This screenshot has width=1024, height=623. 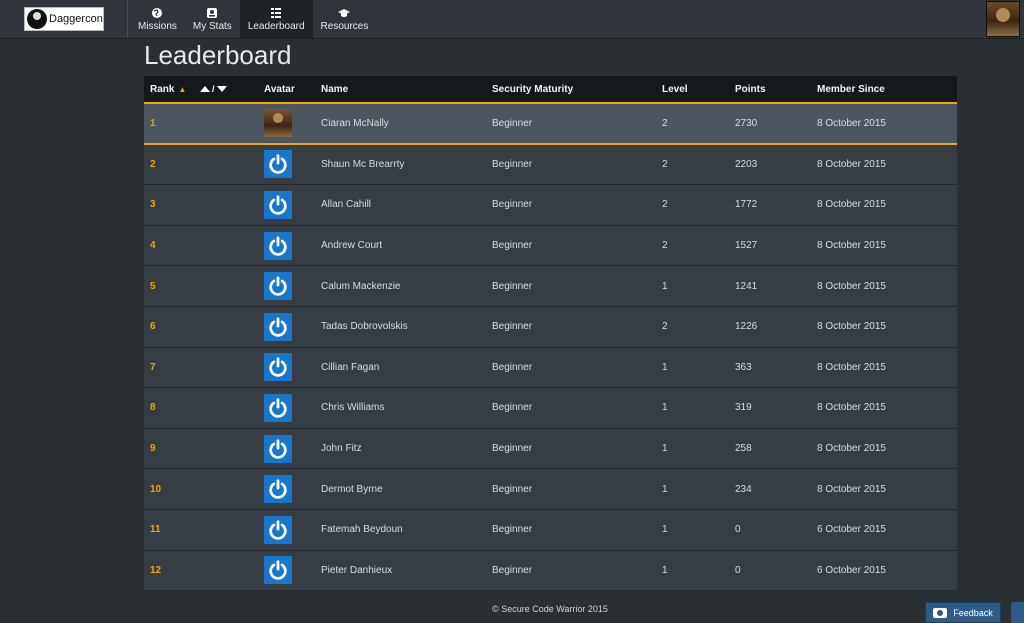 I want to click on name-cell: Andrew Court, so click(x=352, y=246).